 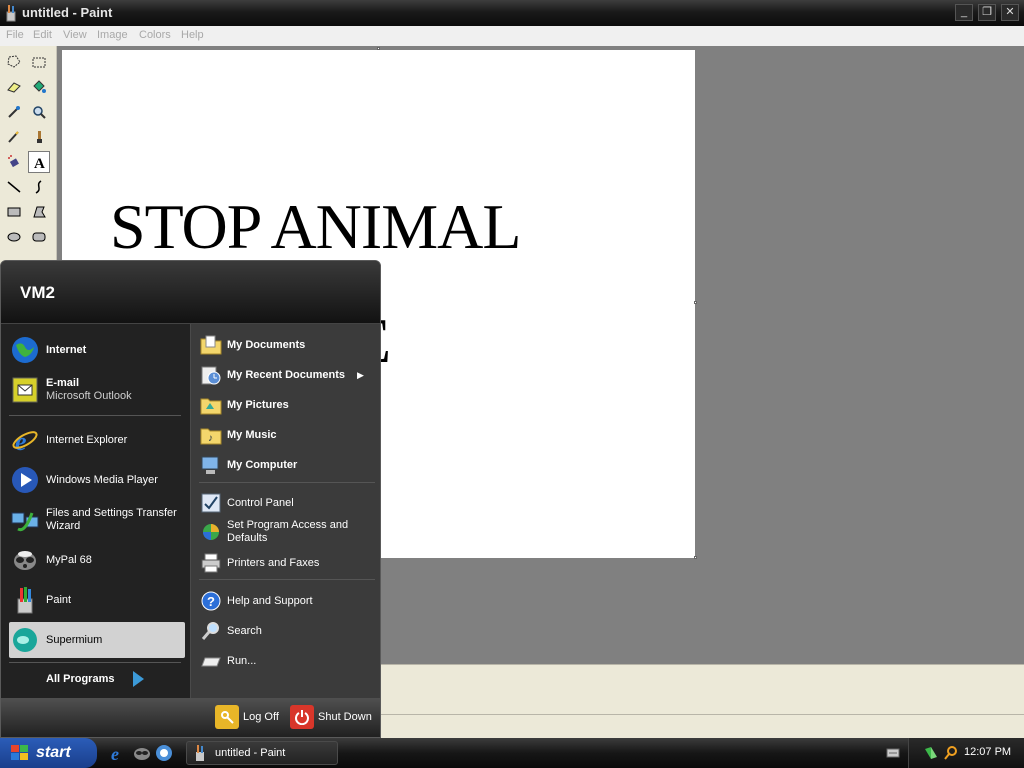 I want to click on search-icon, so click(x=211, y=631).